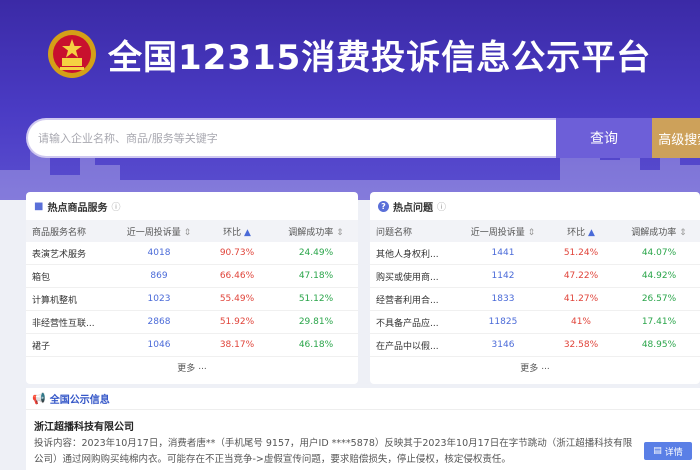  I want to click on search-input, so click(291, 138).